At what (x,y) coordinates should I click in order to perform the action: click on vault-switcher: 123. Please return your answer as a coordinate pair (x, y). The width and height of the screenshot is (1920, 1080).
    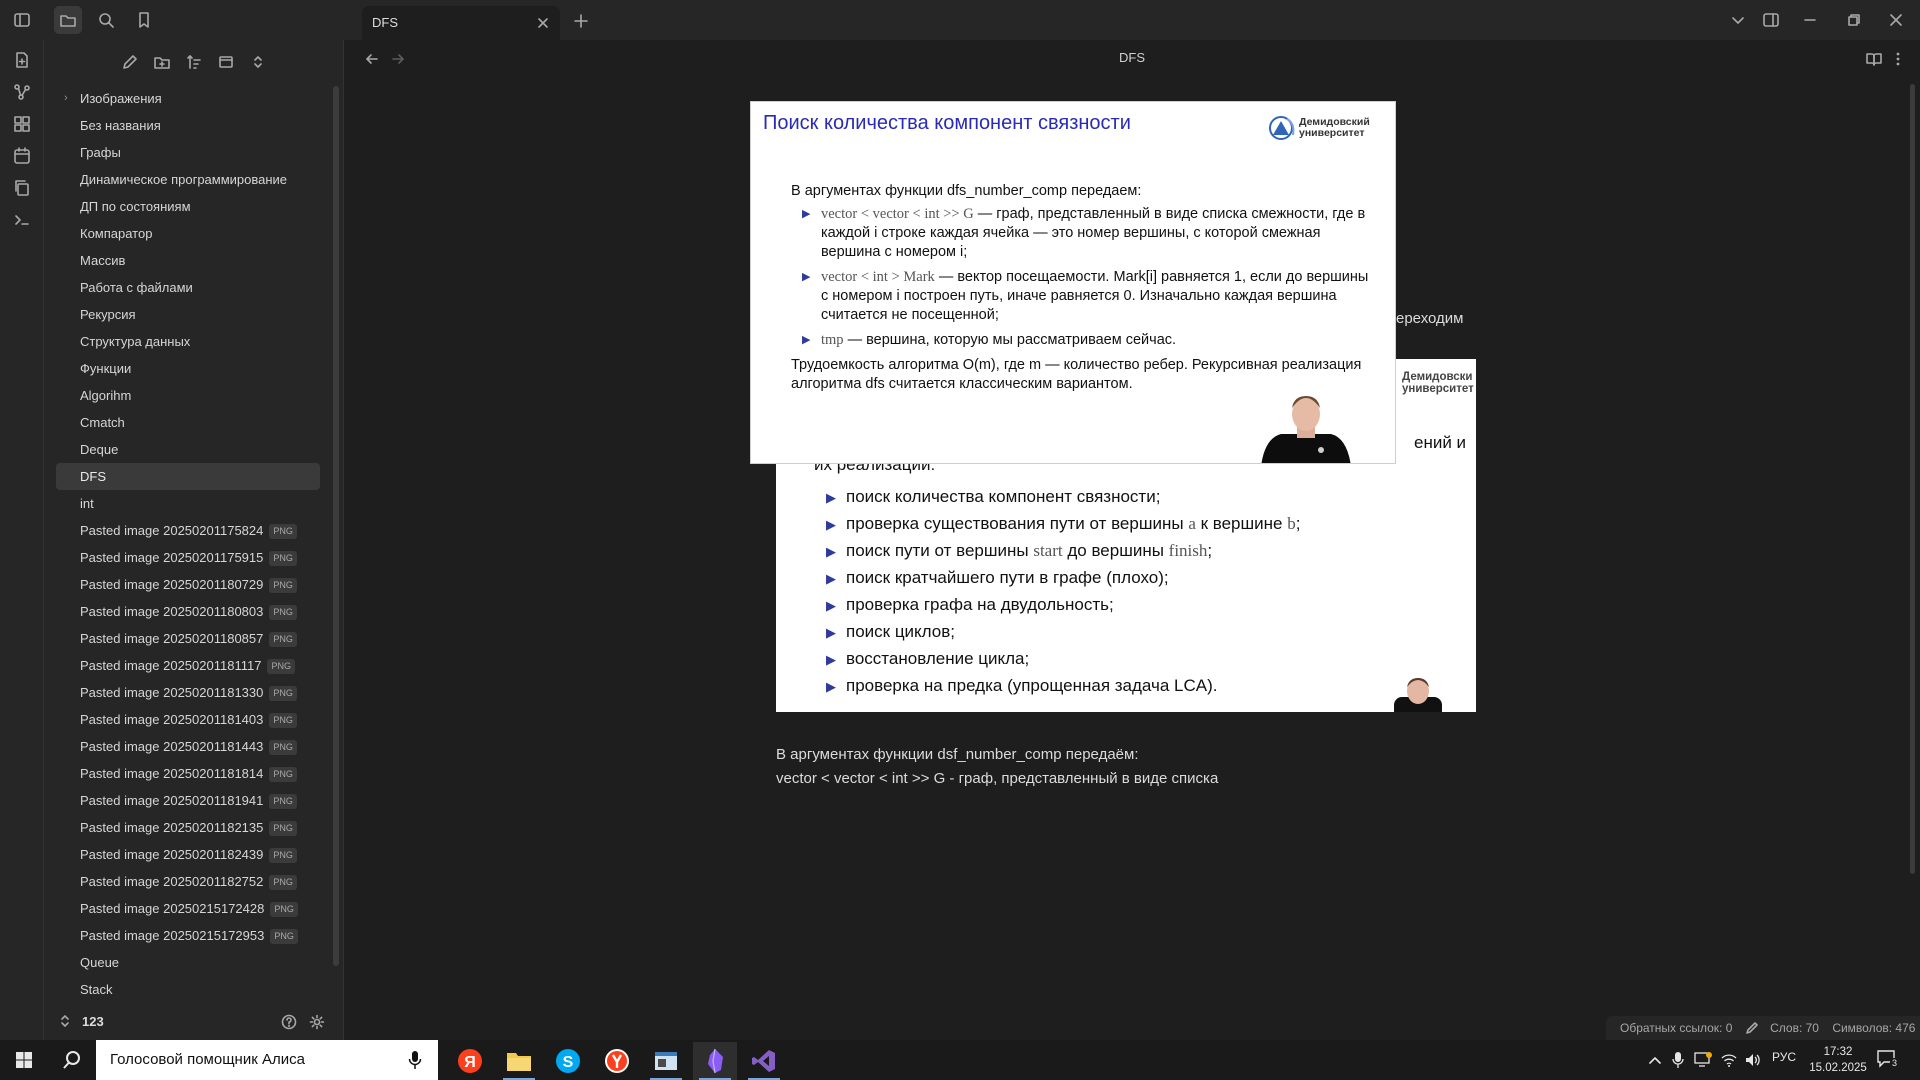
    Looking at the image, I should click on (194, 1021).